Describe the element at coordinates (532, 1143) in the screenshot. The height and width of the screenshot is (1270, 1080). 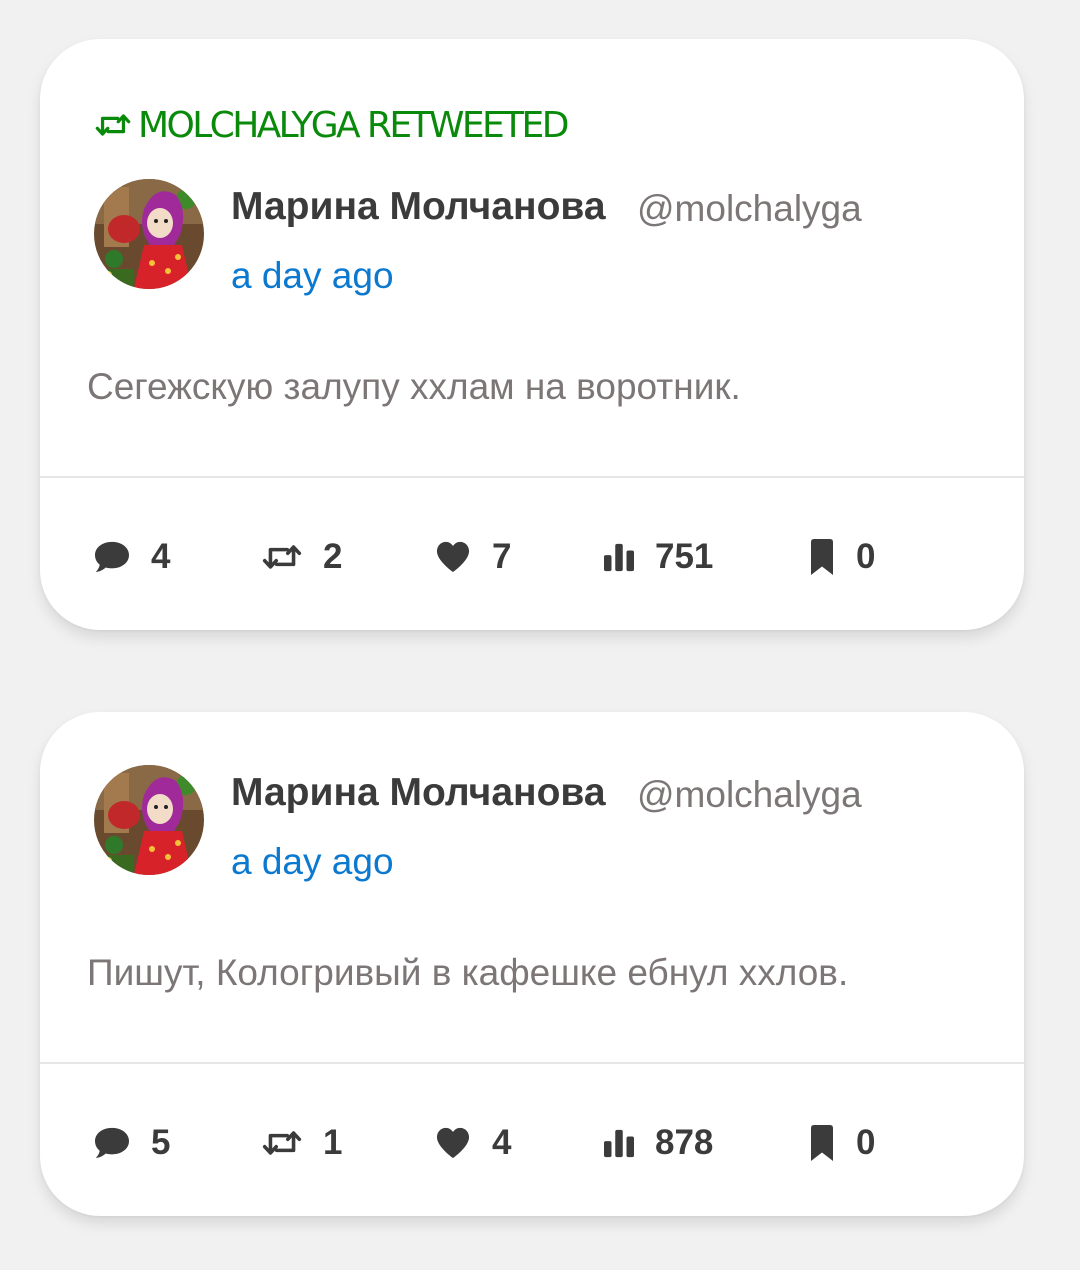
I see `action-bar: 5 1 4 878 0` at that location.